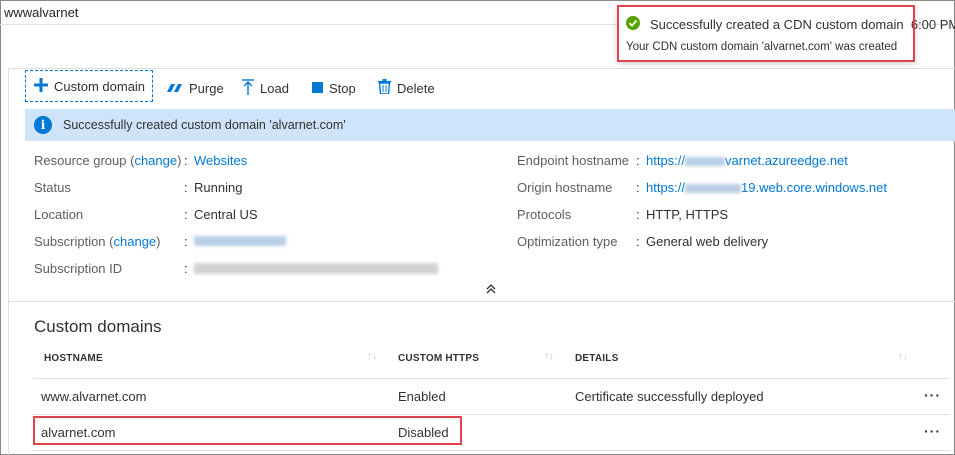 Image resolution: width=955 pixels, height=455 pixels. What do you see at coordinates (481, 301) in the screenshot?
I see `essentials-divider` at bounding box center [481, 301].